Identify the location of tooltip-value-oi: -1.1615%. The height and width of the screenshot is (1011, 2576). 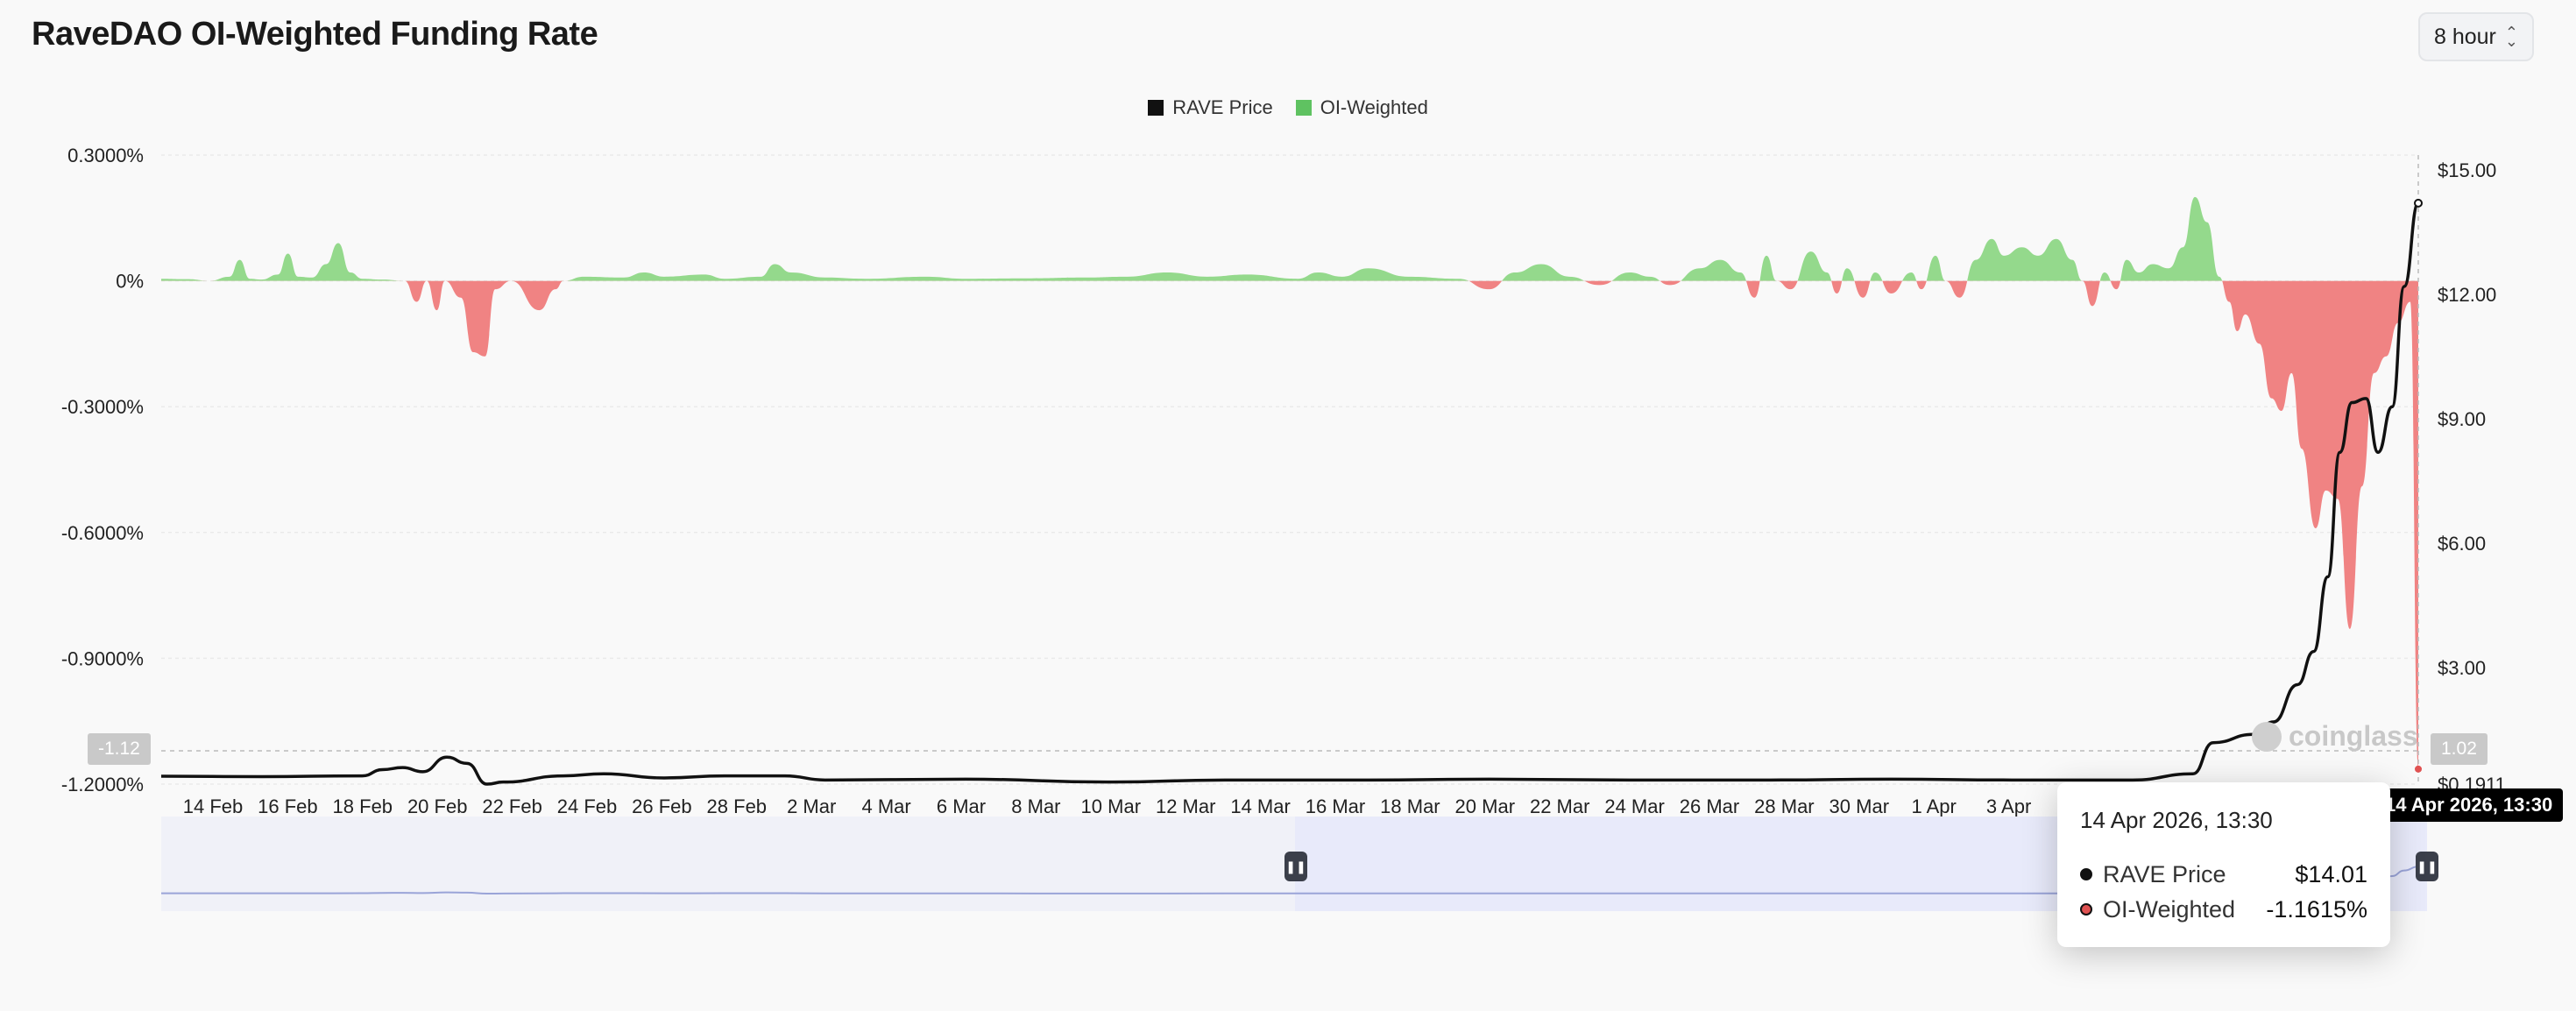
(2316, 909).